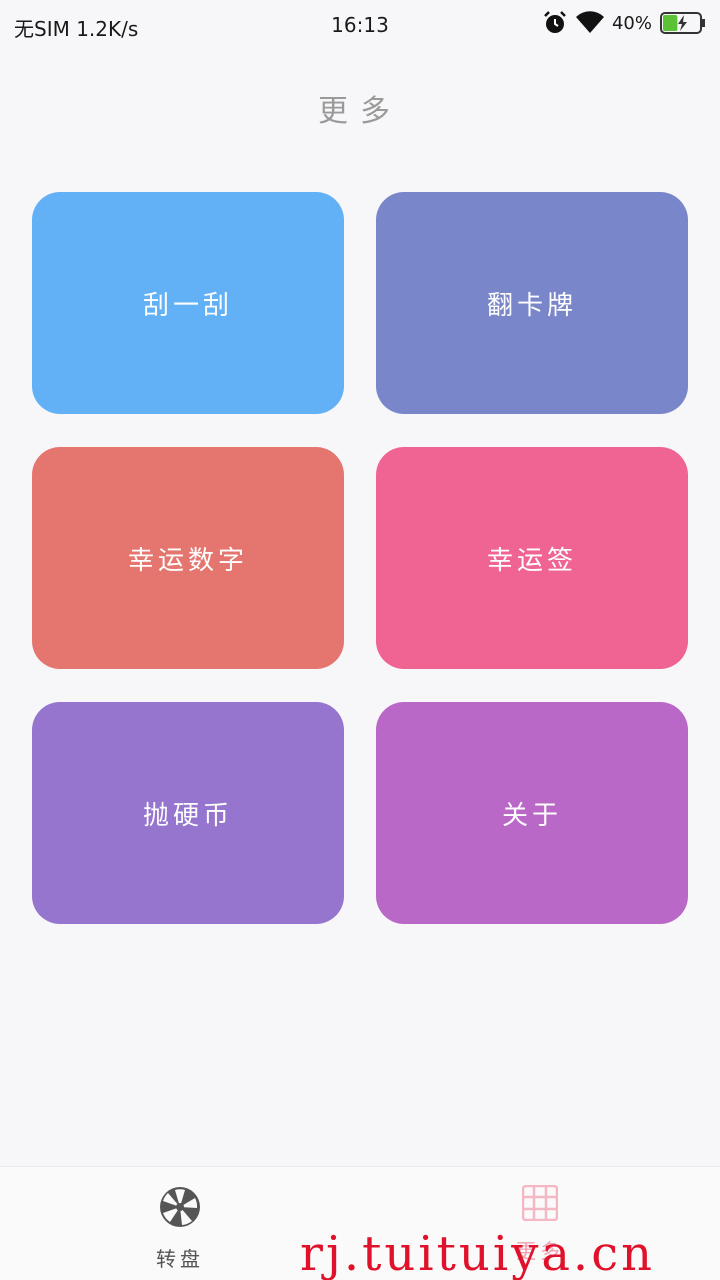 Image resolution: width=720 pixels, height=1280 pixels. Describe the element at coordinates (180, 1209) in the screenshot. I see `wheel-icon` at that location.